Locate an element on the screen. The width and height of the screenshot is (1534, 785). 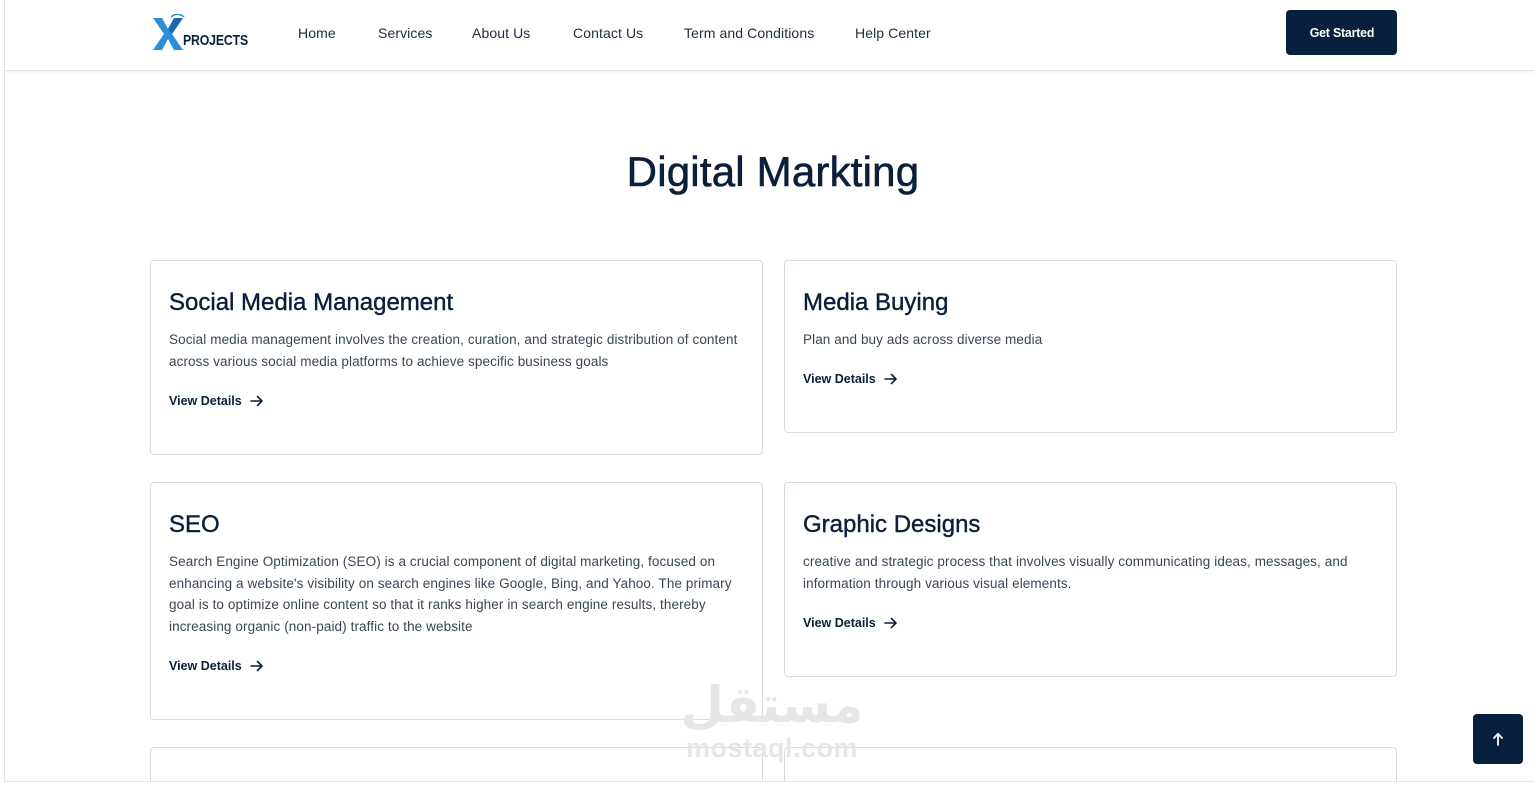
arrow-up-icon is located at coordinates (1498, 739).